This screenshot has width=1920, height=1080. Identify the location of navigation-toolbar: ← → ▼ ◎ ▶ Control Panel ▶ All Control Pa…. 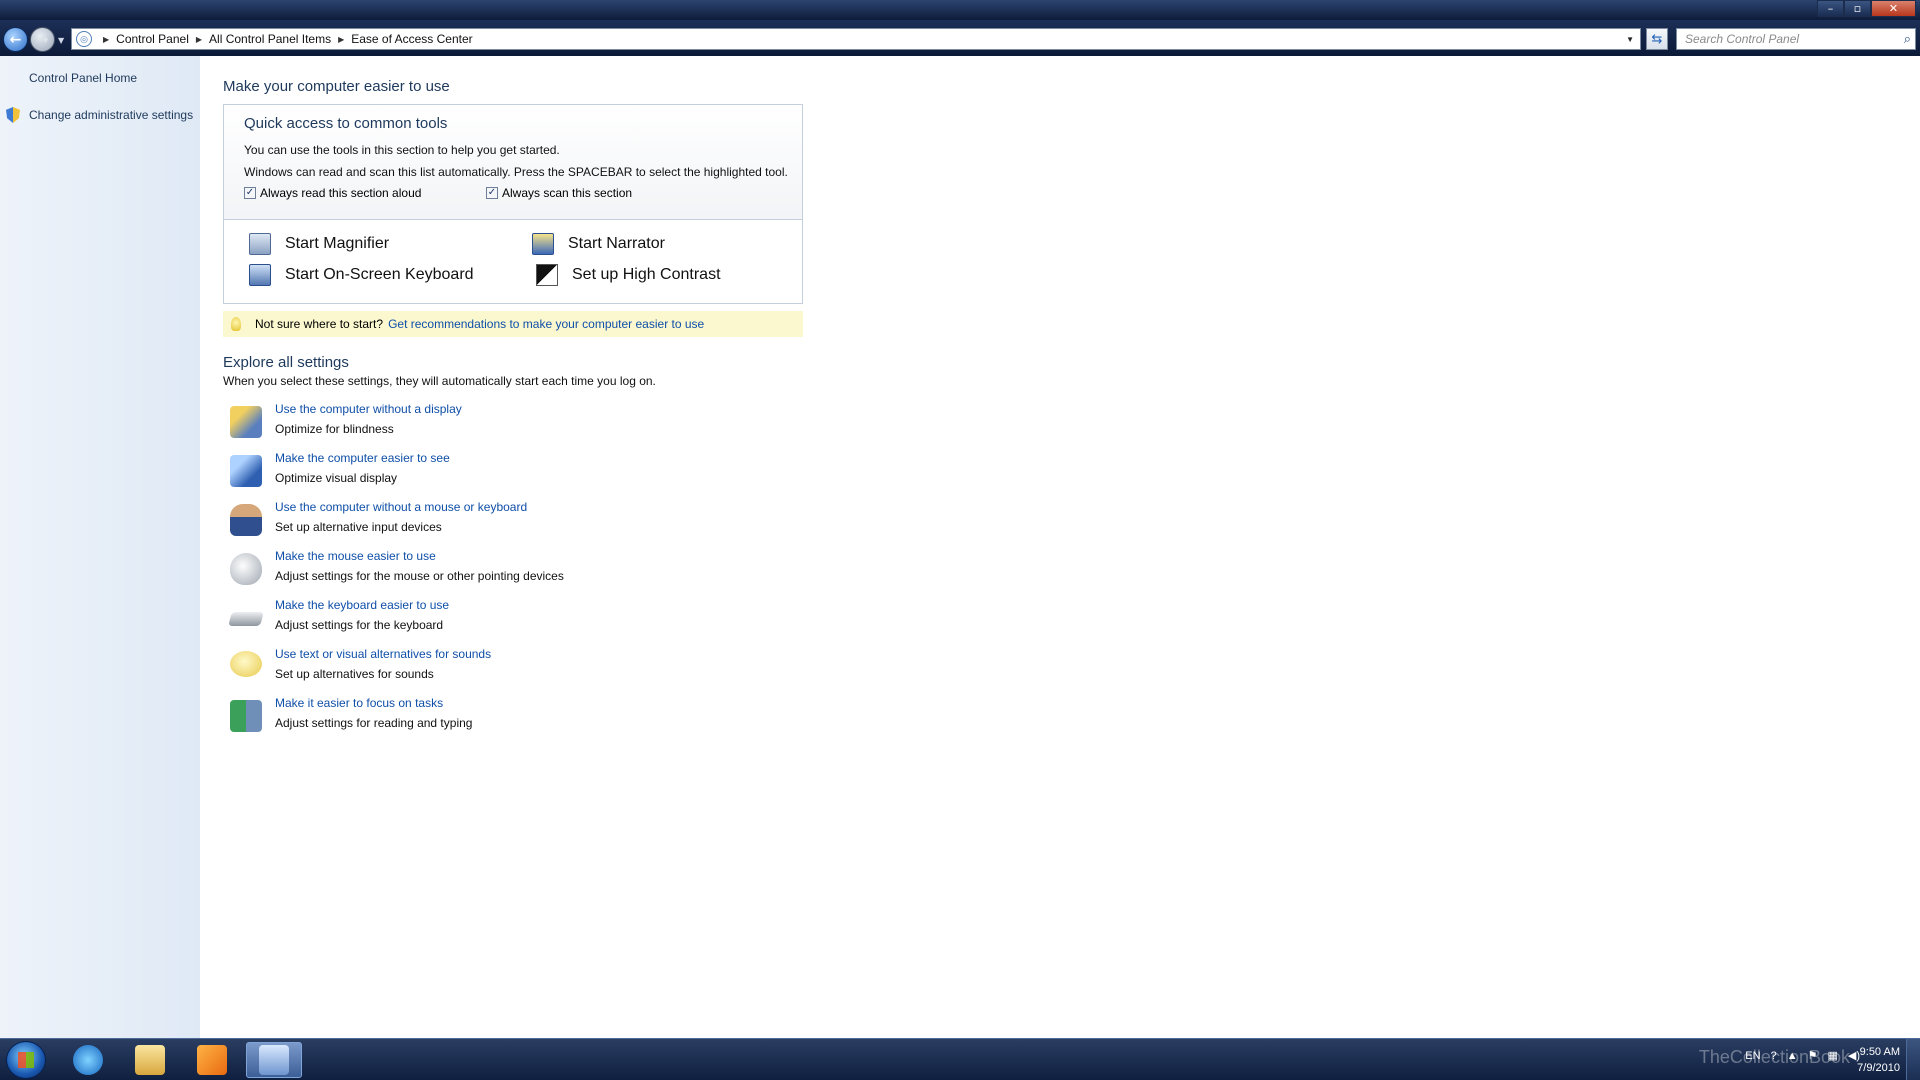
(960, 38).